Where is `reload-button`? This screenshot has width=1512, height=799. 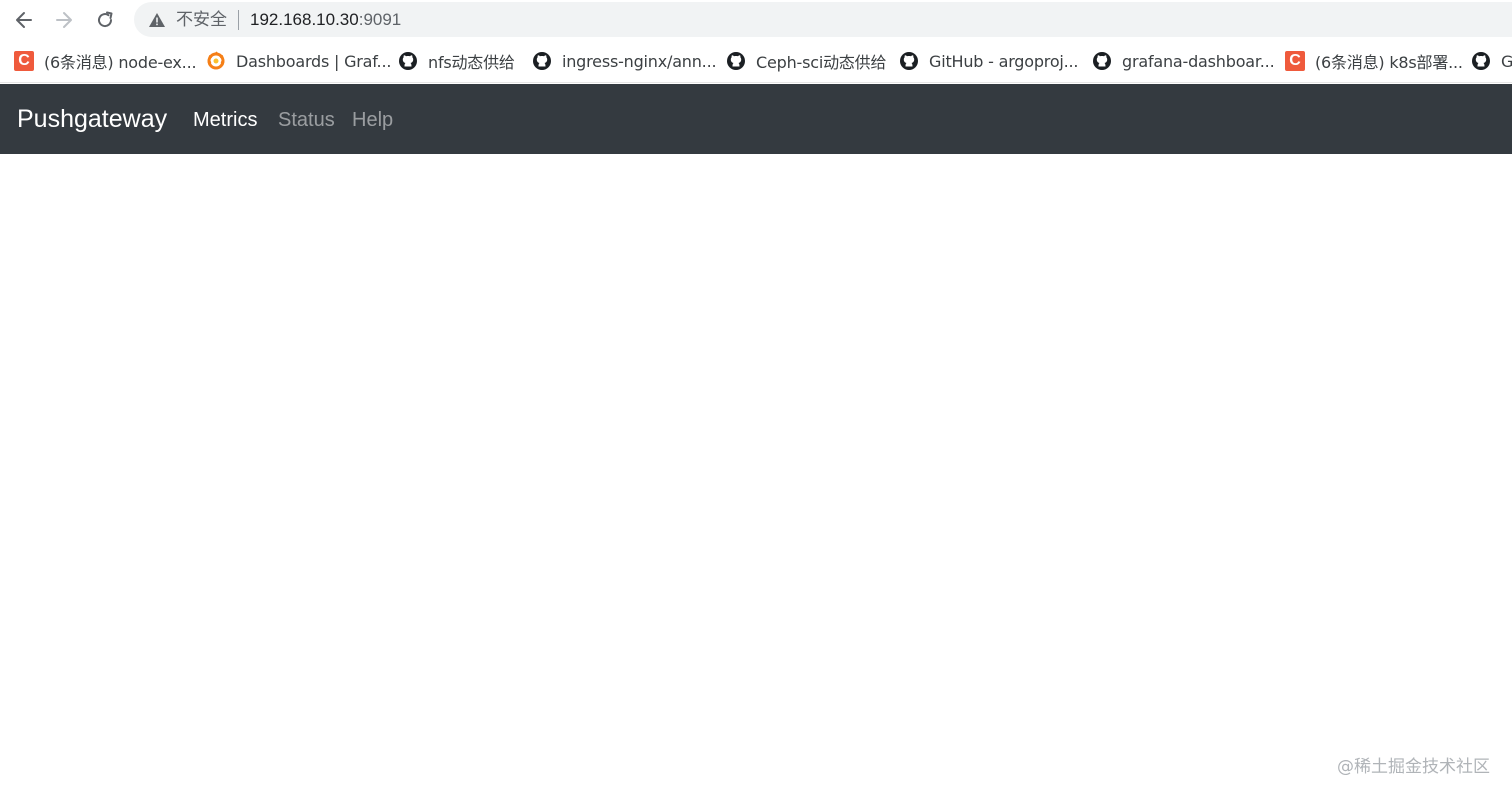
reload-button is located at coordinates (105, 20).